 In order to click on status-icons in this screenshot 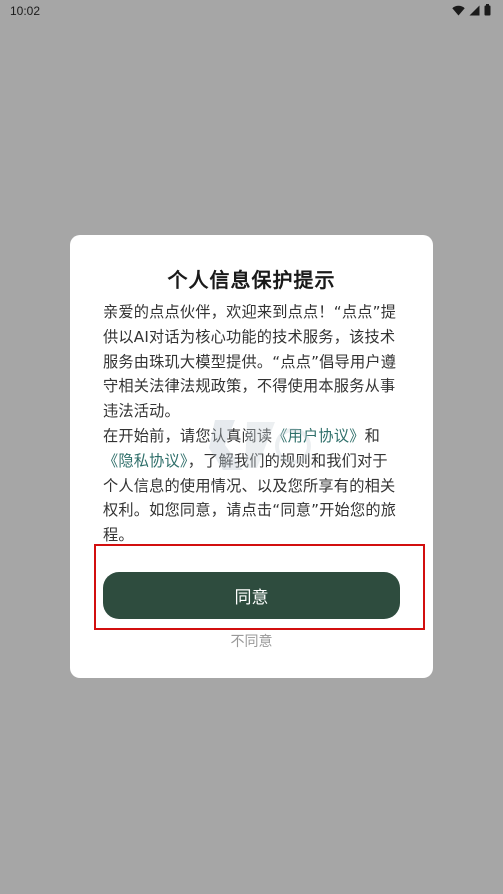, I will do `click(471, 10)`.